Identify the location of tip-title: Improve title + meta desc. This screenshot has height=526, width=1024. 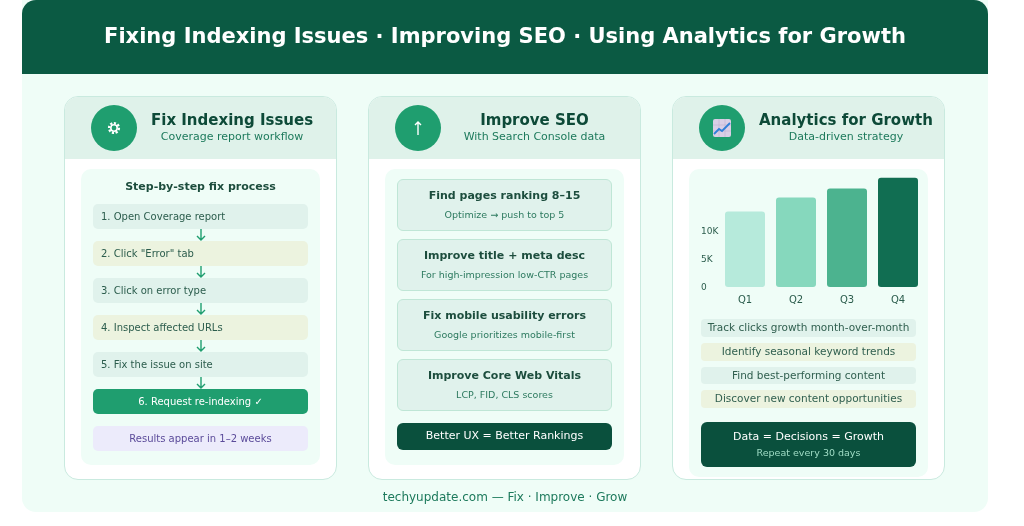
(504, 255).